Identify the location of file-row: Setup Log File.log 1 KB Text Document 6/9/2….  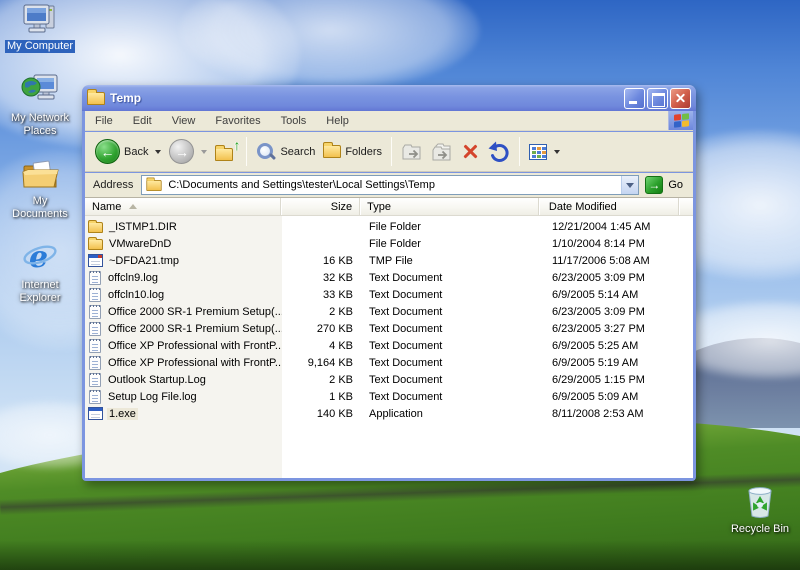
(389, 396).